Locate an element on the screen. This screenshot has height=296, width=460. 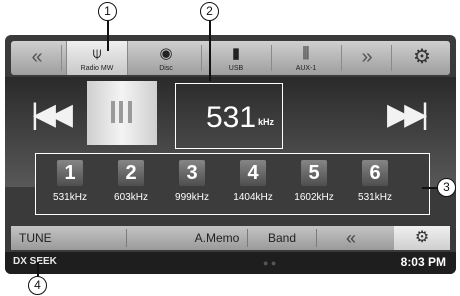
setup-button: ⚙ is located at coordinates (422, 58).